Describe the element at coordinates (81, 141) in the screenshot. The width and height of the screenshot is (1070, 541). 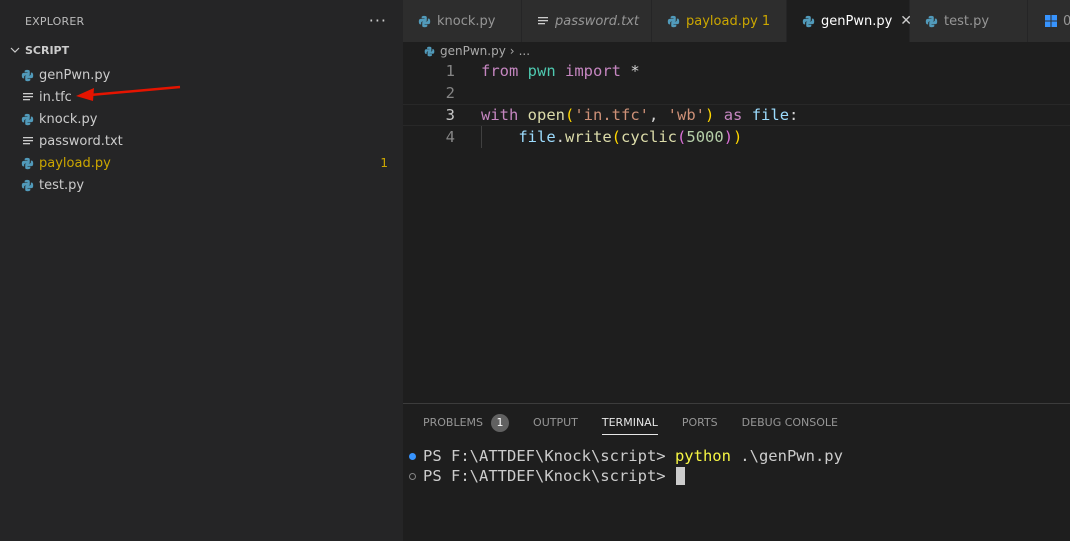
I see `file-name: password.txt` at that location.